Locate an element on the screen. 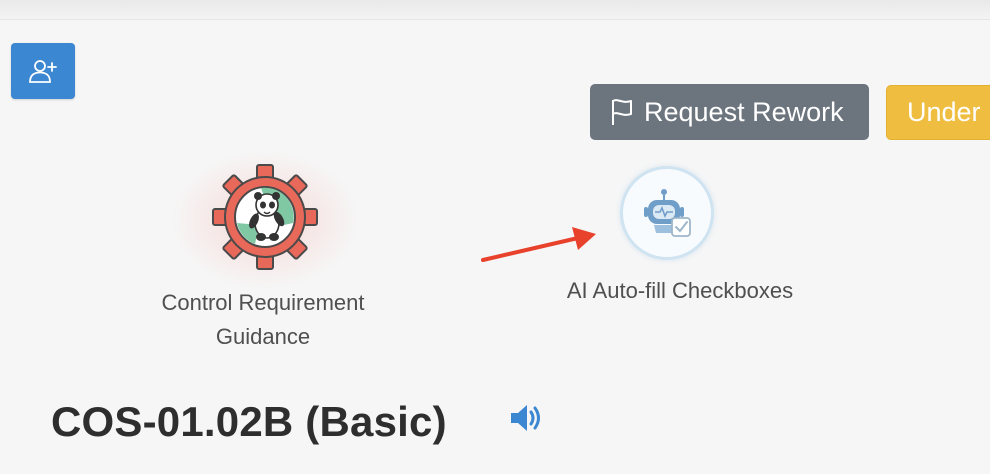 Image resolution: width=990 pixels, height=474 pixels. add-user-icon is located at coordinates (43, 71).